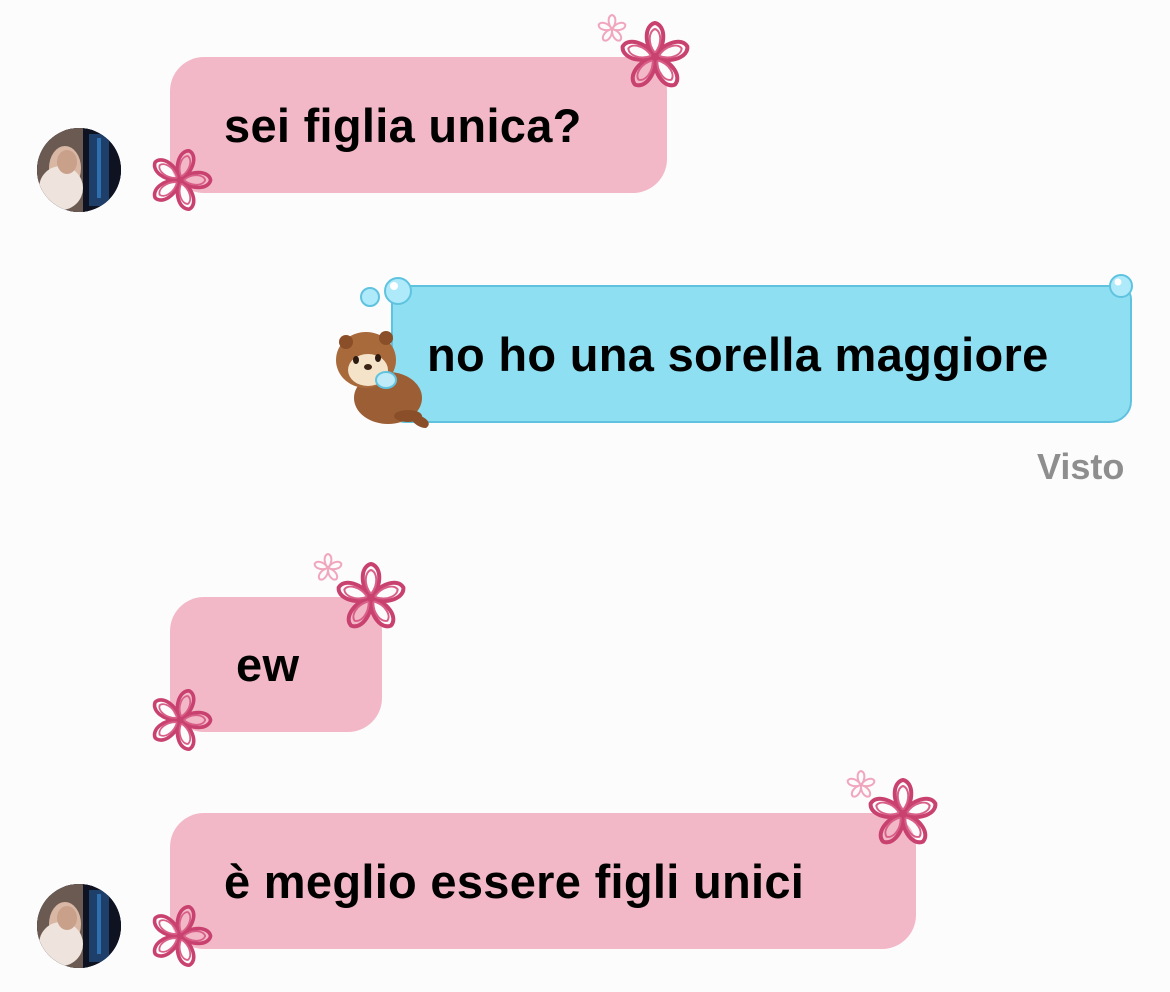 The image size is (1170, 992). I want to click on otter-sticker, so click(382, 379).